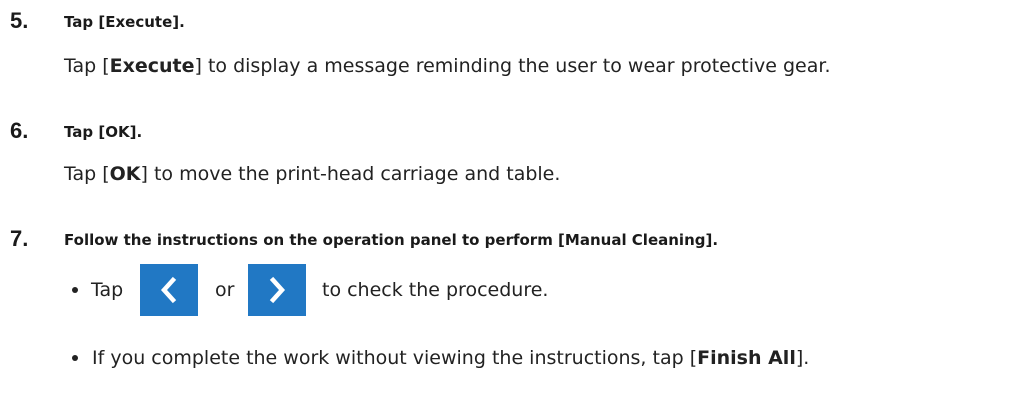 The image size is (1018, 394). Describe the element at coordinates (169, 290) in the screenshot. I see `chevron-left-icon` at that location.